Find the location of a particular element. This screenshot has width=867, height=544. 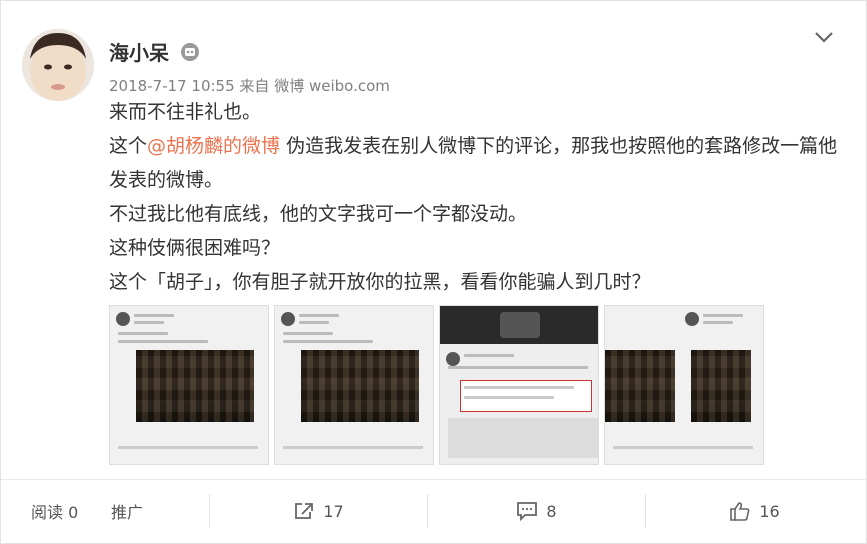

source-prefix: 来自 is located at coordinates (254, 86).